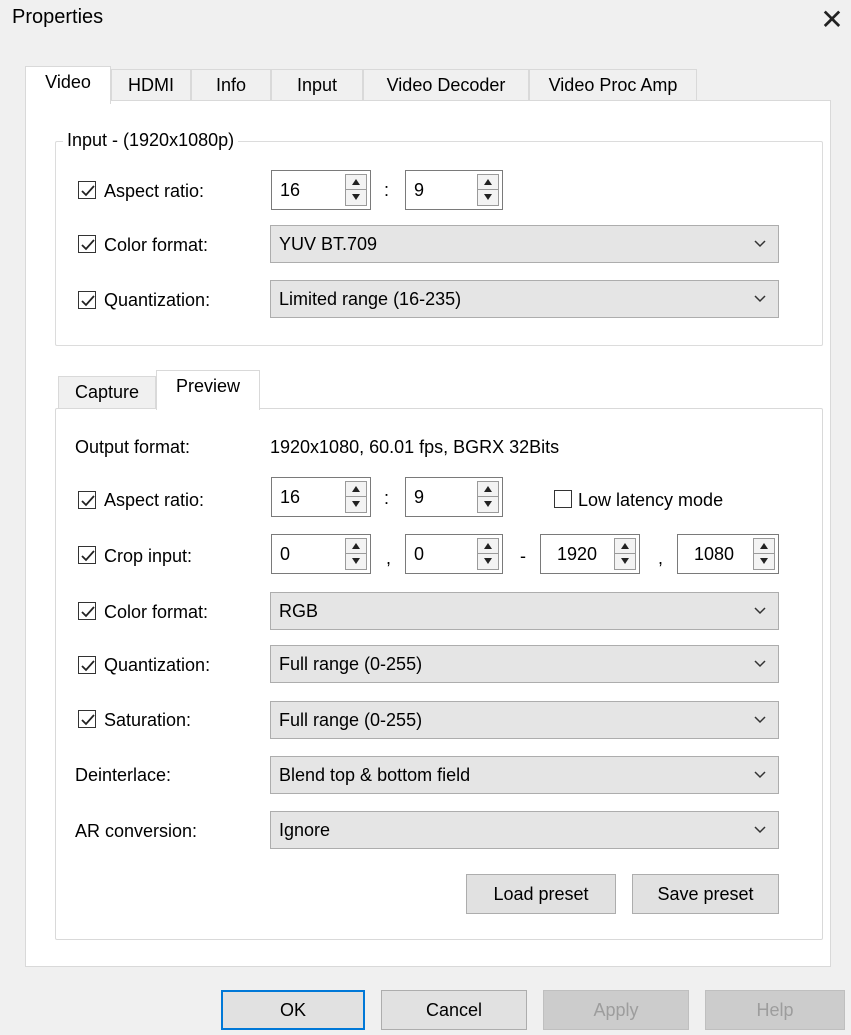 The width and height of the screenshot is (851, 1035). Describe the element at coordinates (157, 665) in the screenshot. I see `preview-quant-label: Quantization:` at that location.